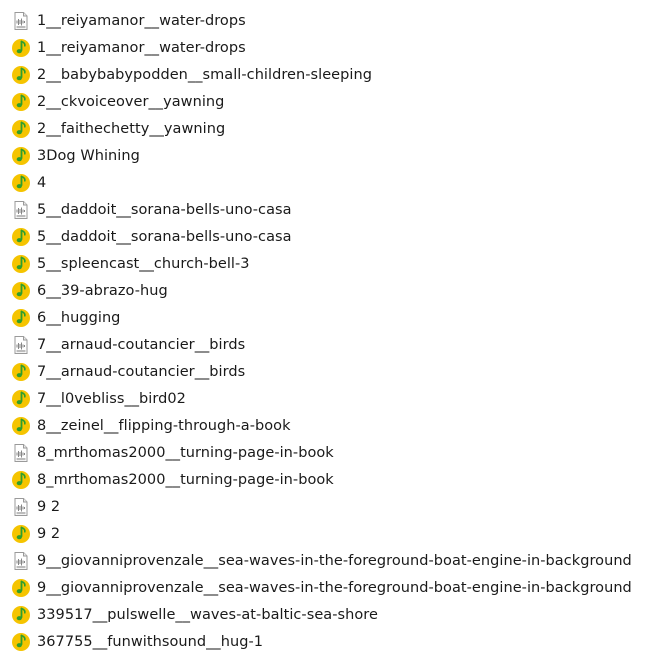 This screenshot has width=669, height=661. What do you see at coordinates (102, 290) in the screenshot?
I see `file-name-label: 6__39-abrazo-hug` at bounding box center [102, 290].